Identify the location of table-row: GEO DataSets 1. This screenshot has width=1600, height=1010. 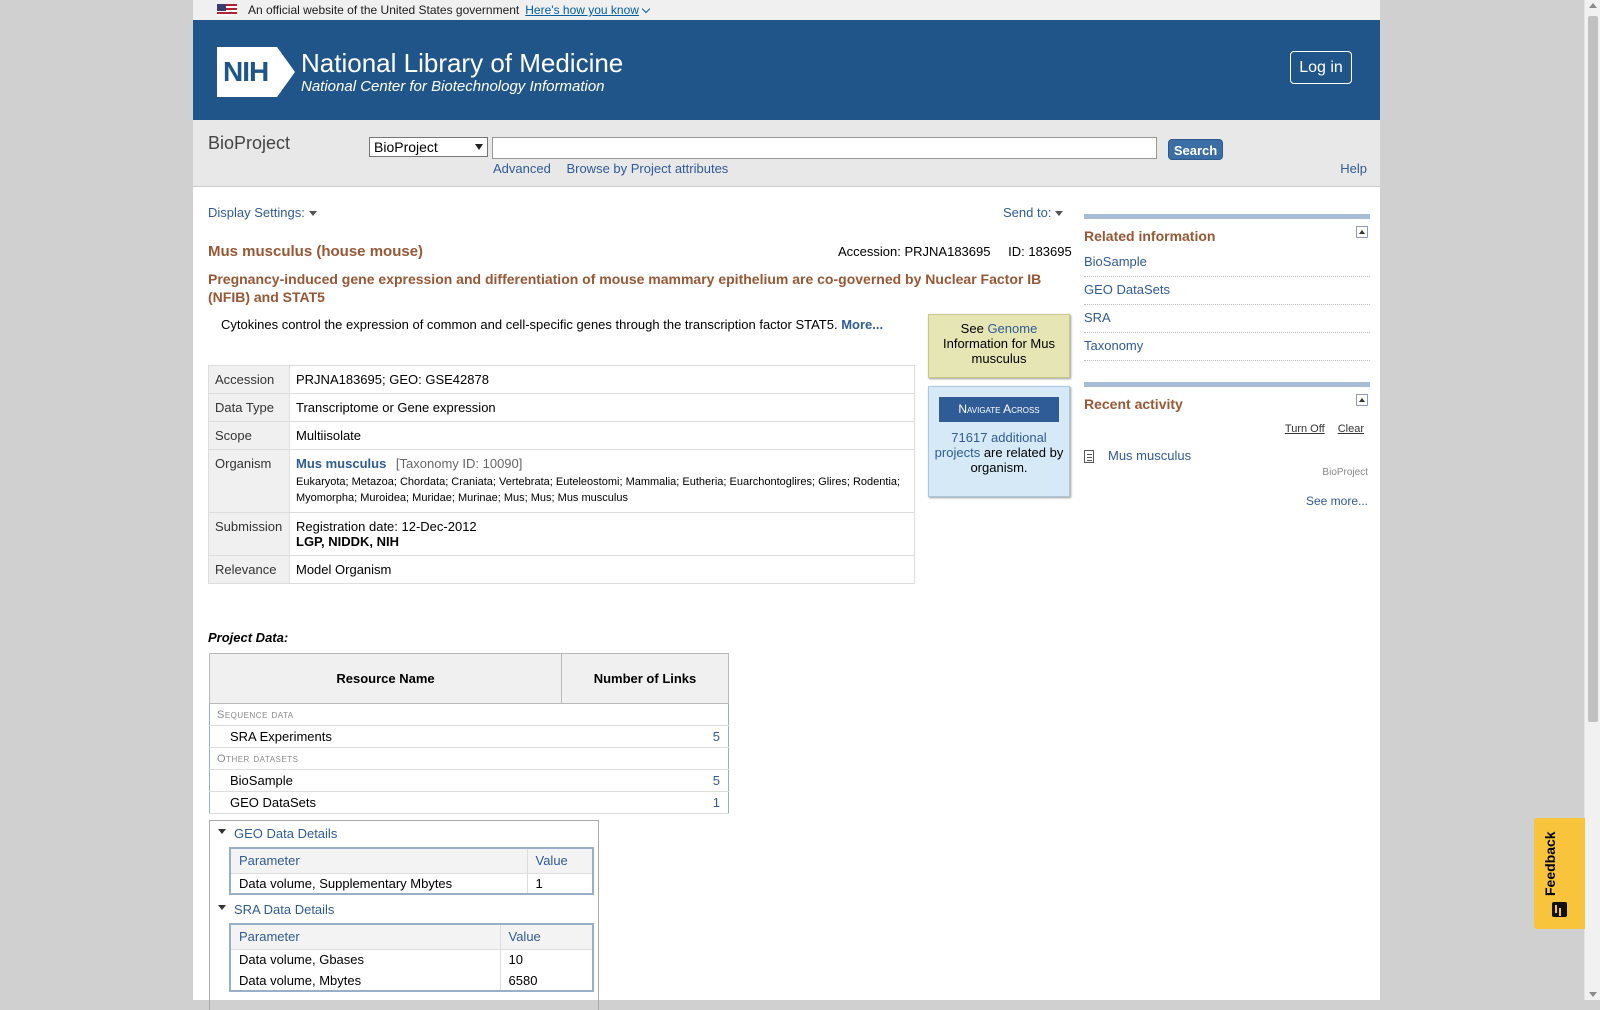
(469, 802).